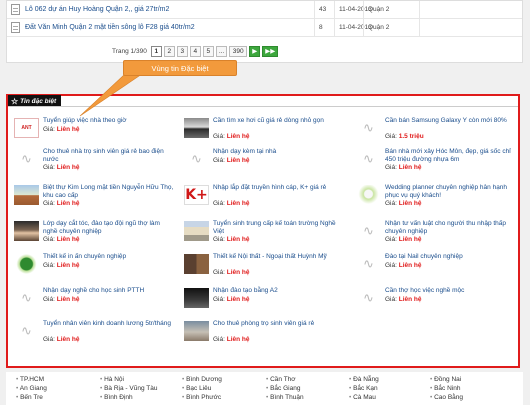 This screenshot has height=405, width=530. I want to click on listing-title-link: Cần tìm xe hơi cũ giá rẻ dòng nhỏ gọn, so click(279, 121).